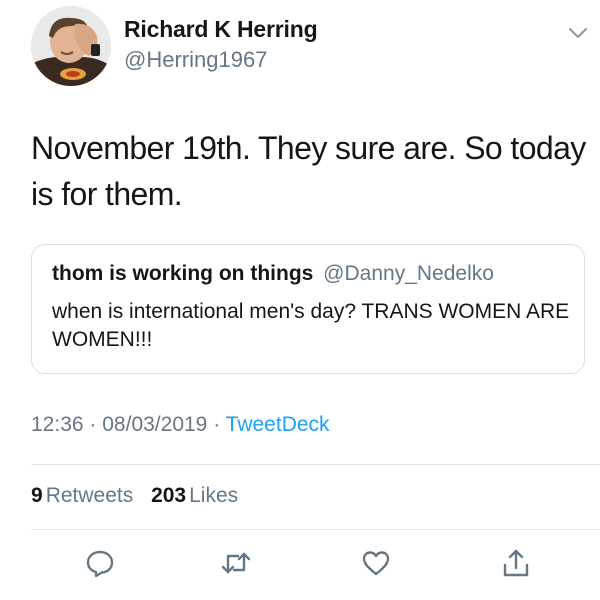  What do you see at coordinates (37, 495) in the screenshot?
I see `retweets-count: 9` at bounding box center [37, 495].